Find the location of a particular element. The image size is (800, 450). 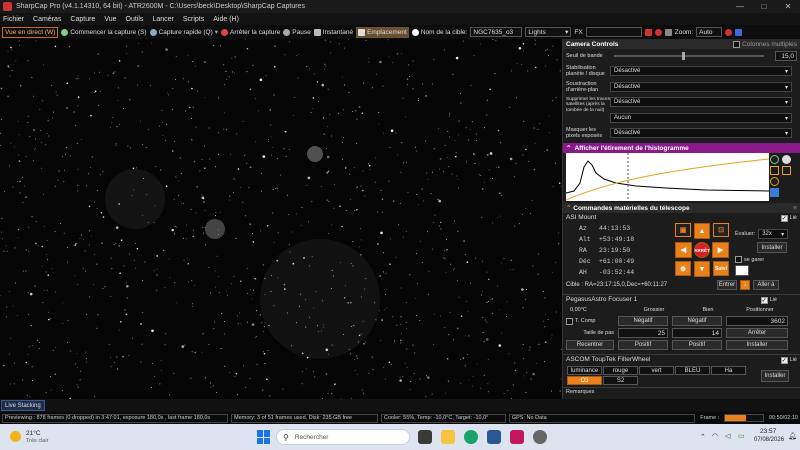

multi-columns-checkbox is located at coordinates (737, 44).